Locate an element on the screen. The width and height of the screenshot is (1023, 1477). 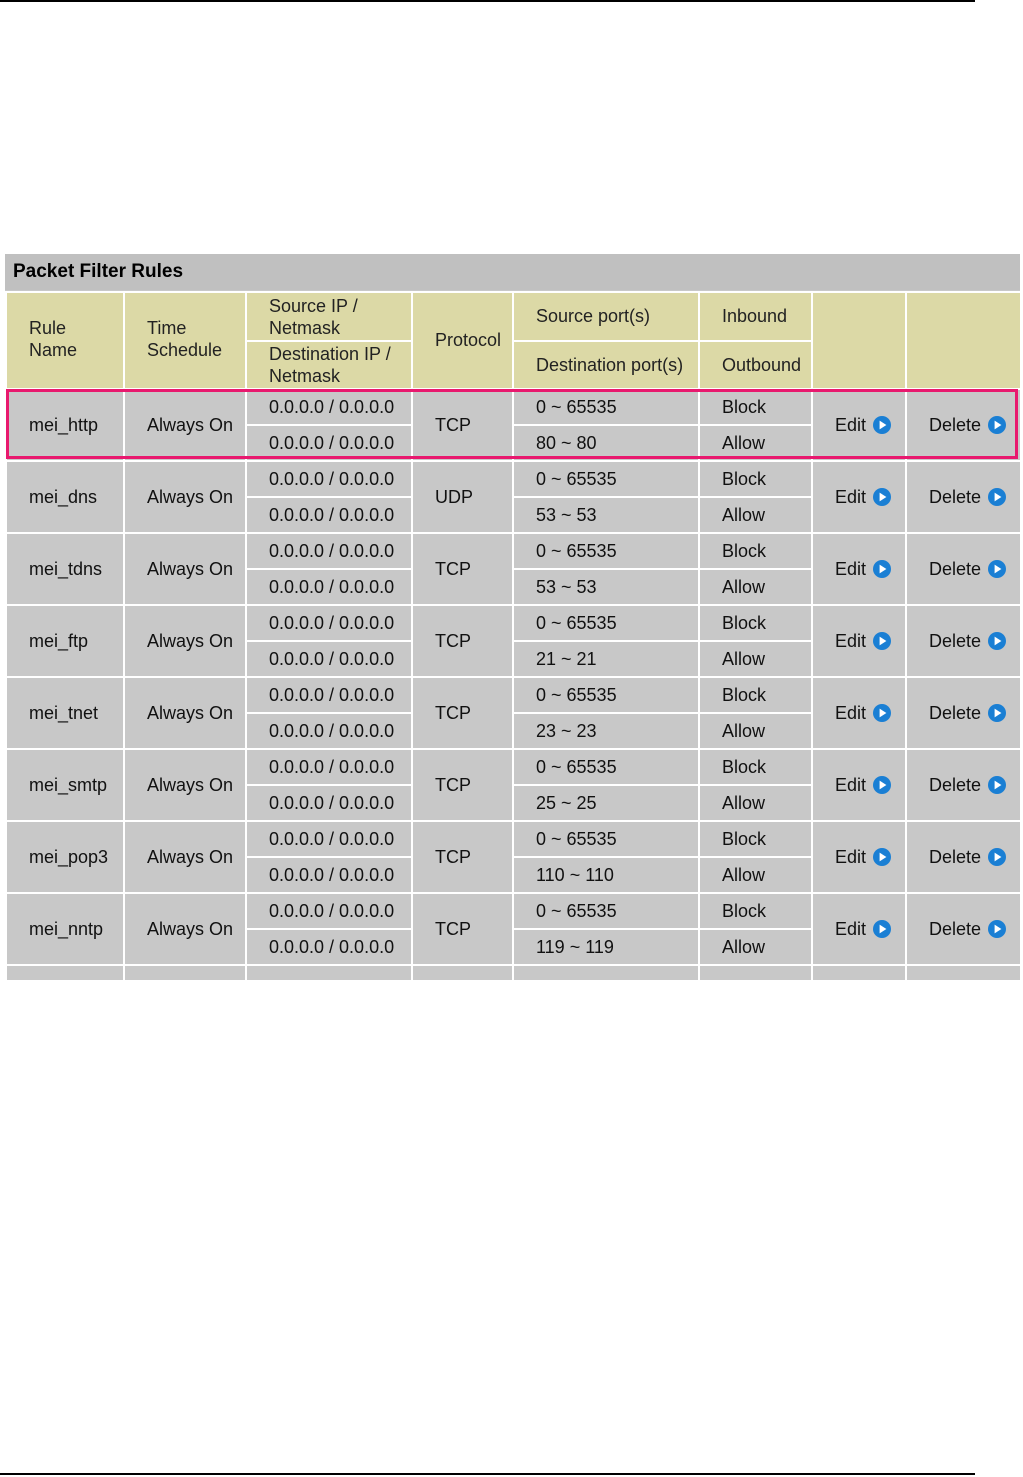
header-source-ports: Source port(s) is located at coordinates (606, 316).